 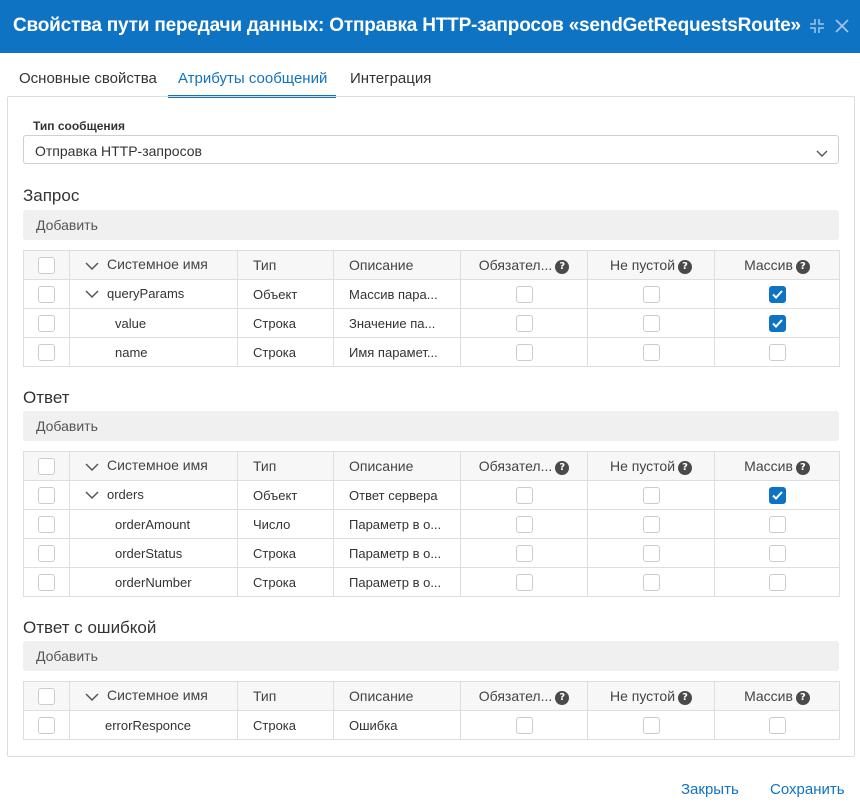 I want to click on close-icon, so click(x=842, y=26).